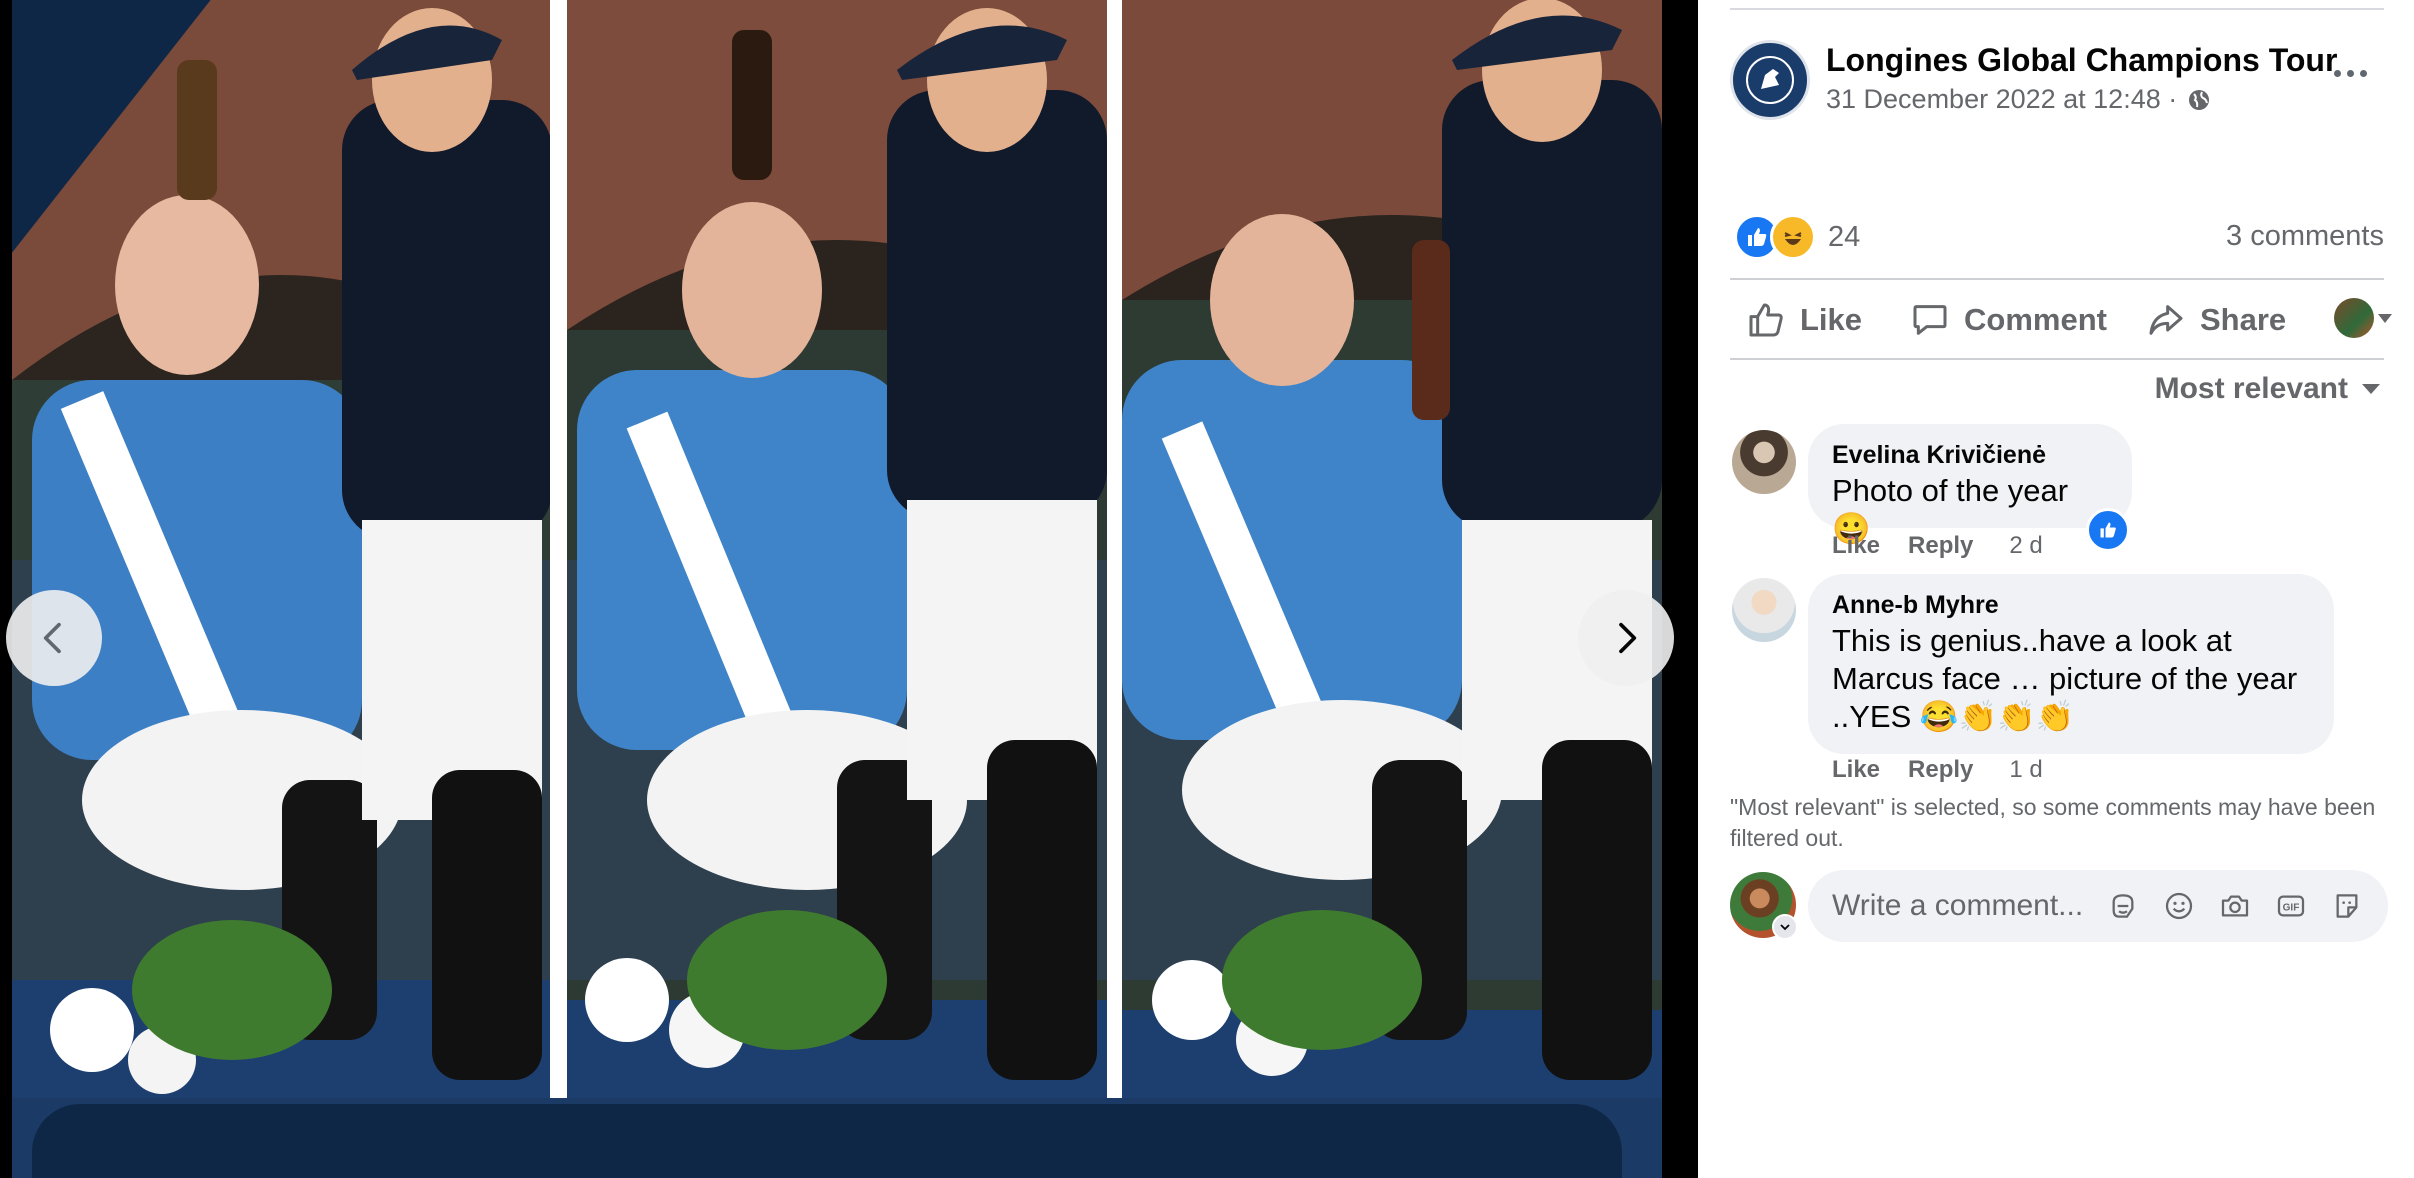 Image resolution: width=2414 pixels, height=1178 pixels. Describe the element at coordinates (2081, 60) in the screenshot. I see `page-name-link: Longines Global Champions Tour` at that location.